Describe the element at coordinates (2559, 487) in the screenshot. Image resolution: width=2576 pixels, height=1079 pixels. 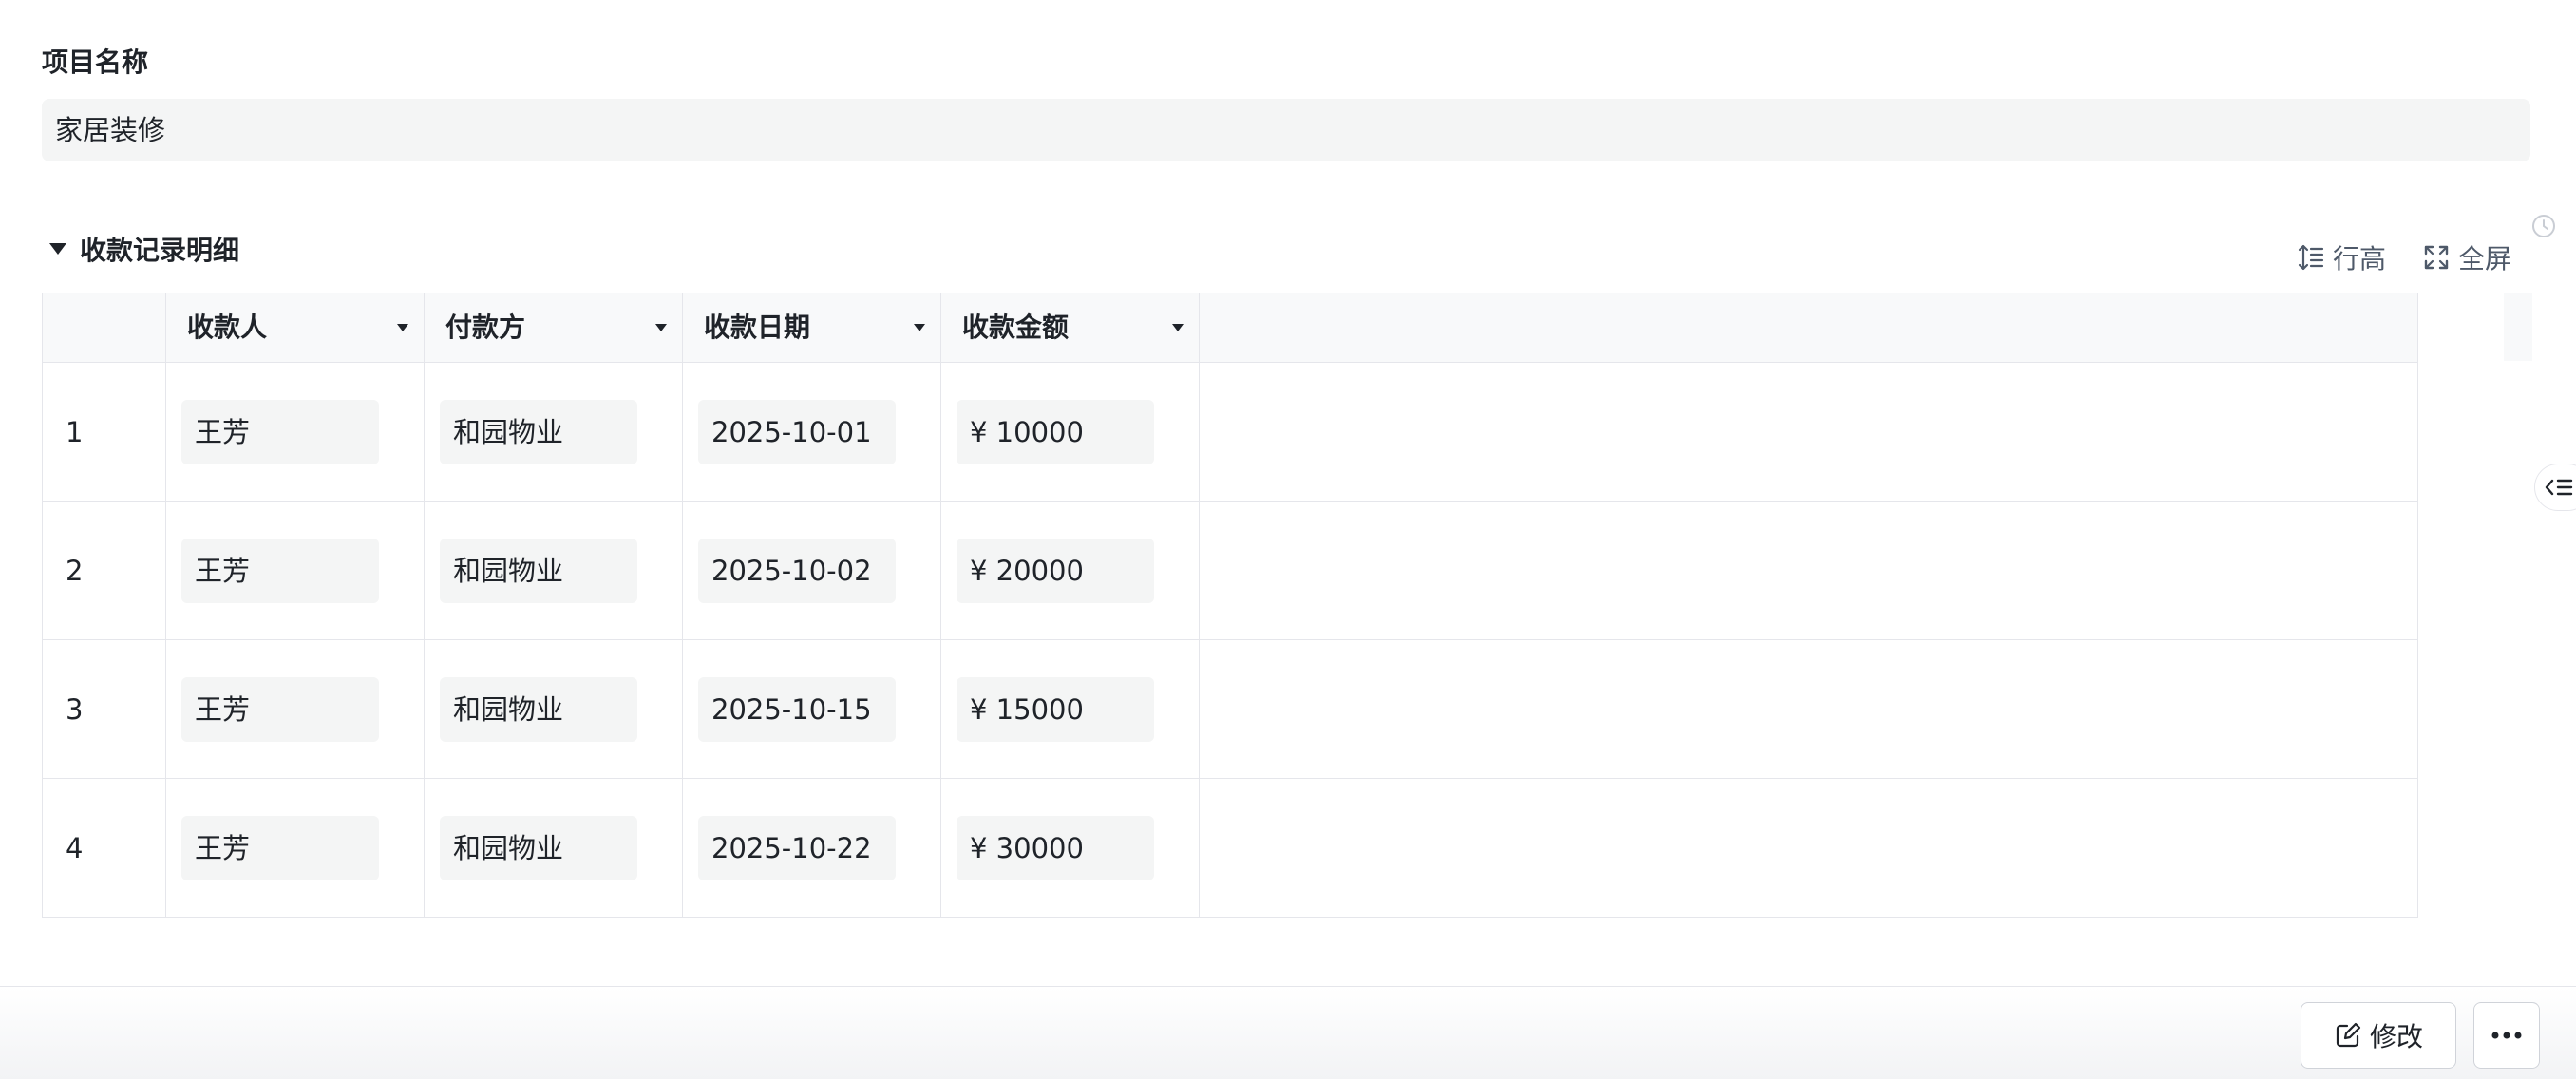
I see `side-panel-toggle-icon` at that location.